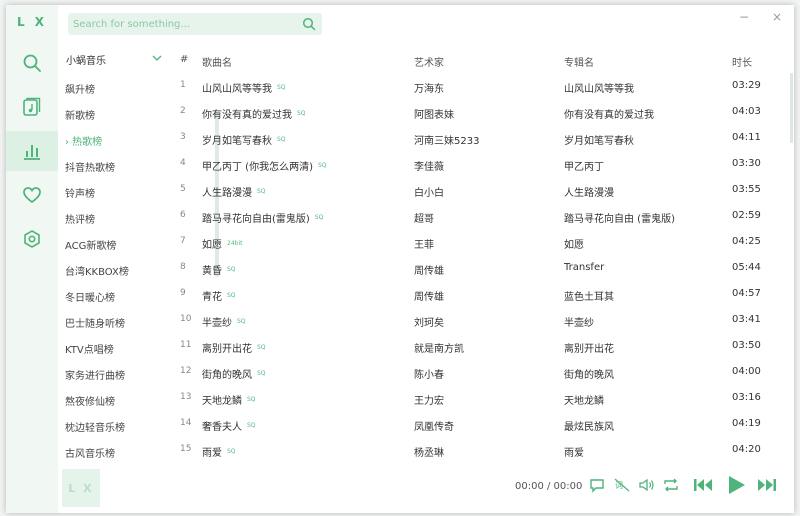 This screenshot has height=516, width=800. What do you see at coordinates (647, 485) in the screenshot?
I see `volume-icon` at bounding box center [647, 485].